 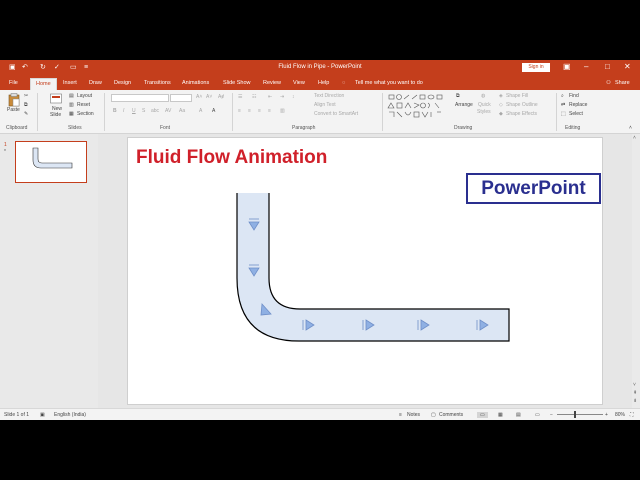 I want to click on zoom-in-icon: +, so click(x=606, y=415).